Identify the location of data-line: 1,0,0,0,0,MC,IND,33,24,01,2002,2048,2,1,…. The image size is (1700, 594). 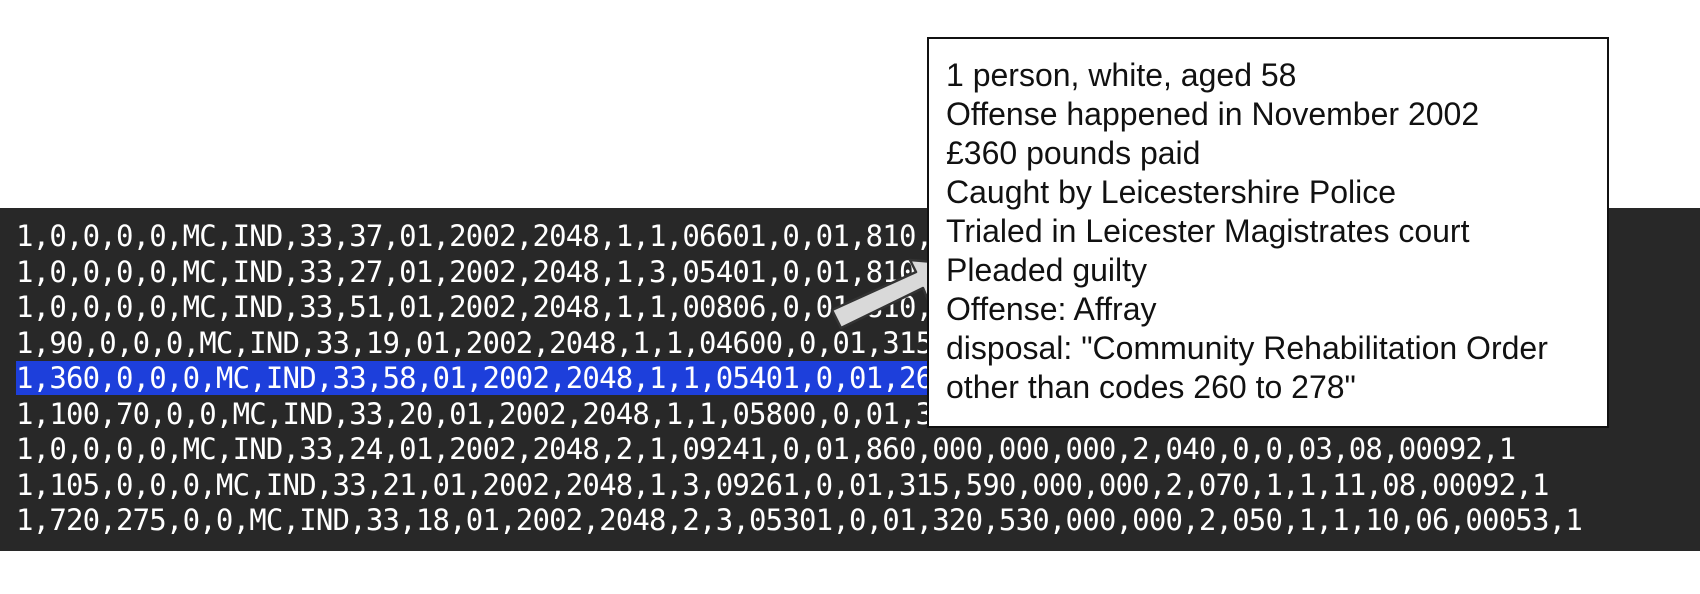
(799, 450).